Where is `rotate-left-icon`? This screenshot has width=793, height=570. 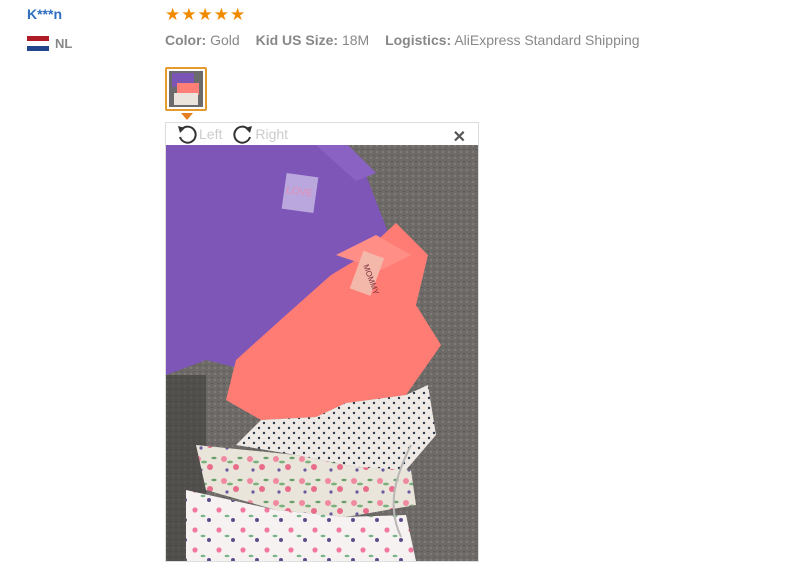 rotate-left-icon is located at coordinates (187, 134).